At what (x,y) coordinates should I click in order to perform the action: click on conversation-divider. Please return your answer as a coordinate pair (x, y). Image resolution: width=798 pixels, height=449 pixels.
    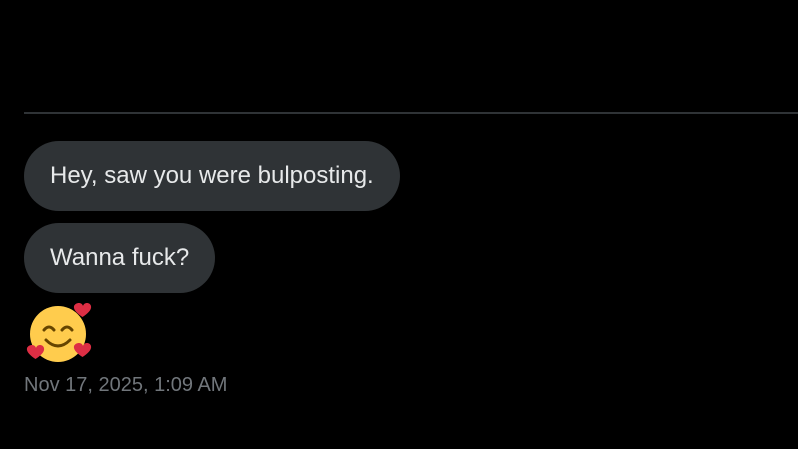
    Looking at the image, I should click on (411, 113).